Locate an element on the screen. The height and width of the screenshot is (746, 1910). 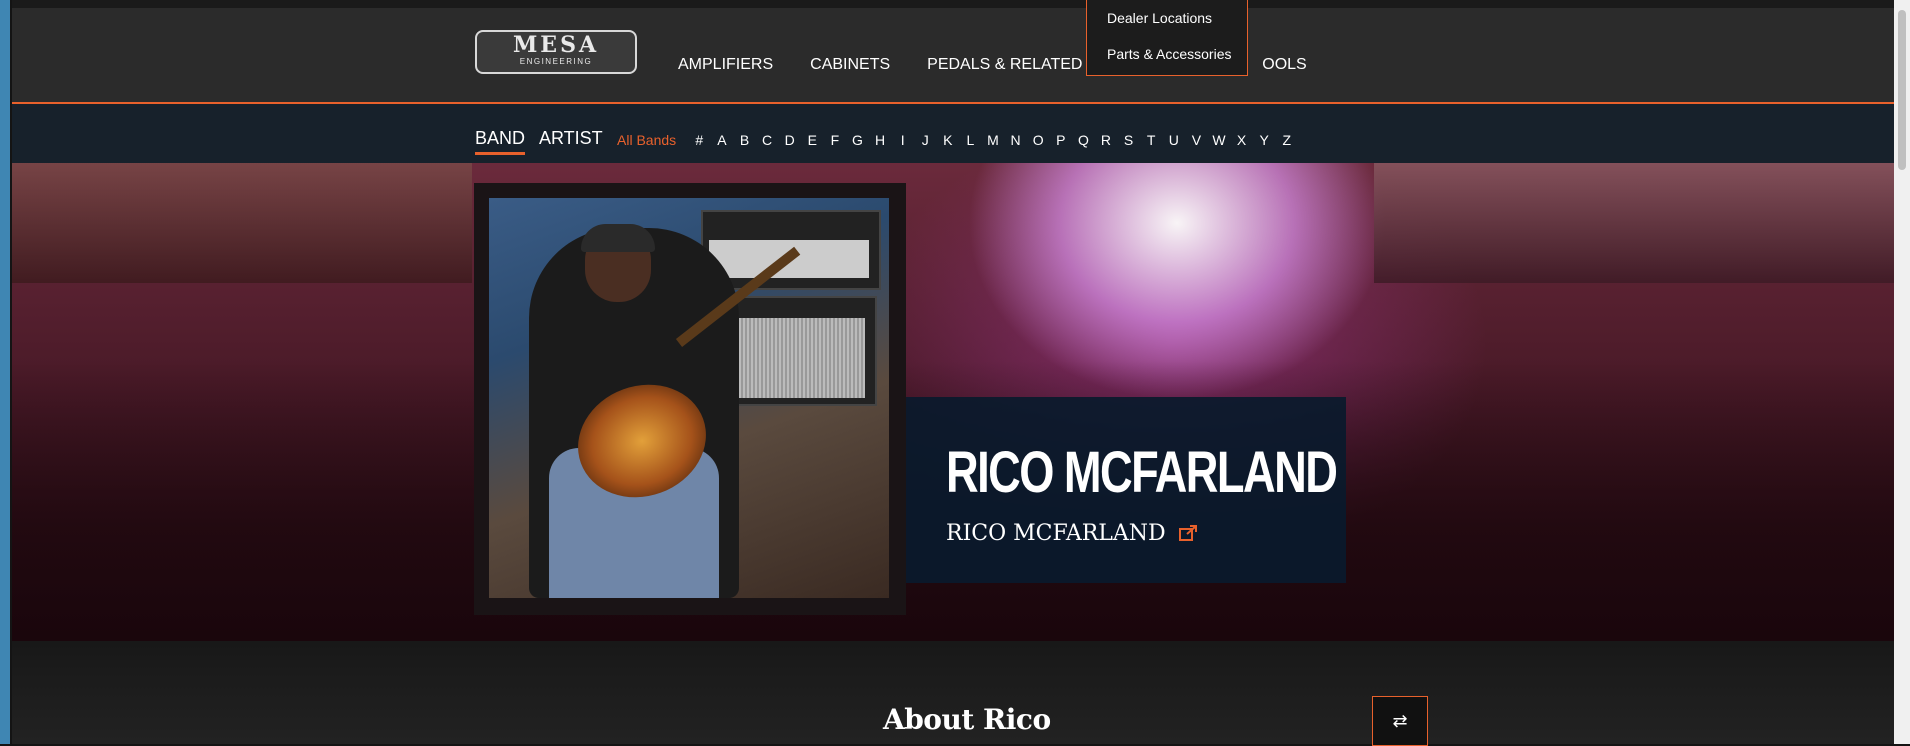
letter-link: # is located at coordinates (699, 140).